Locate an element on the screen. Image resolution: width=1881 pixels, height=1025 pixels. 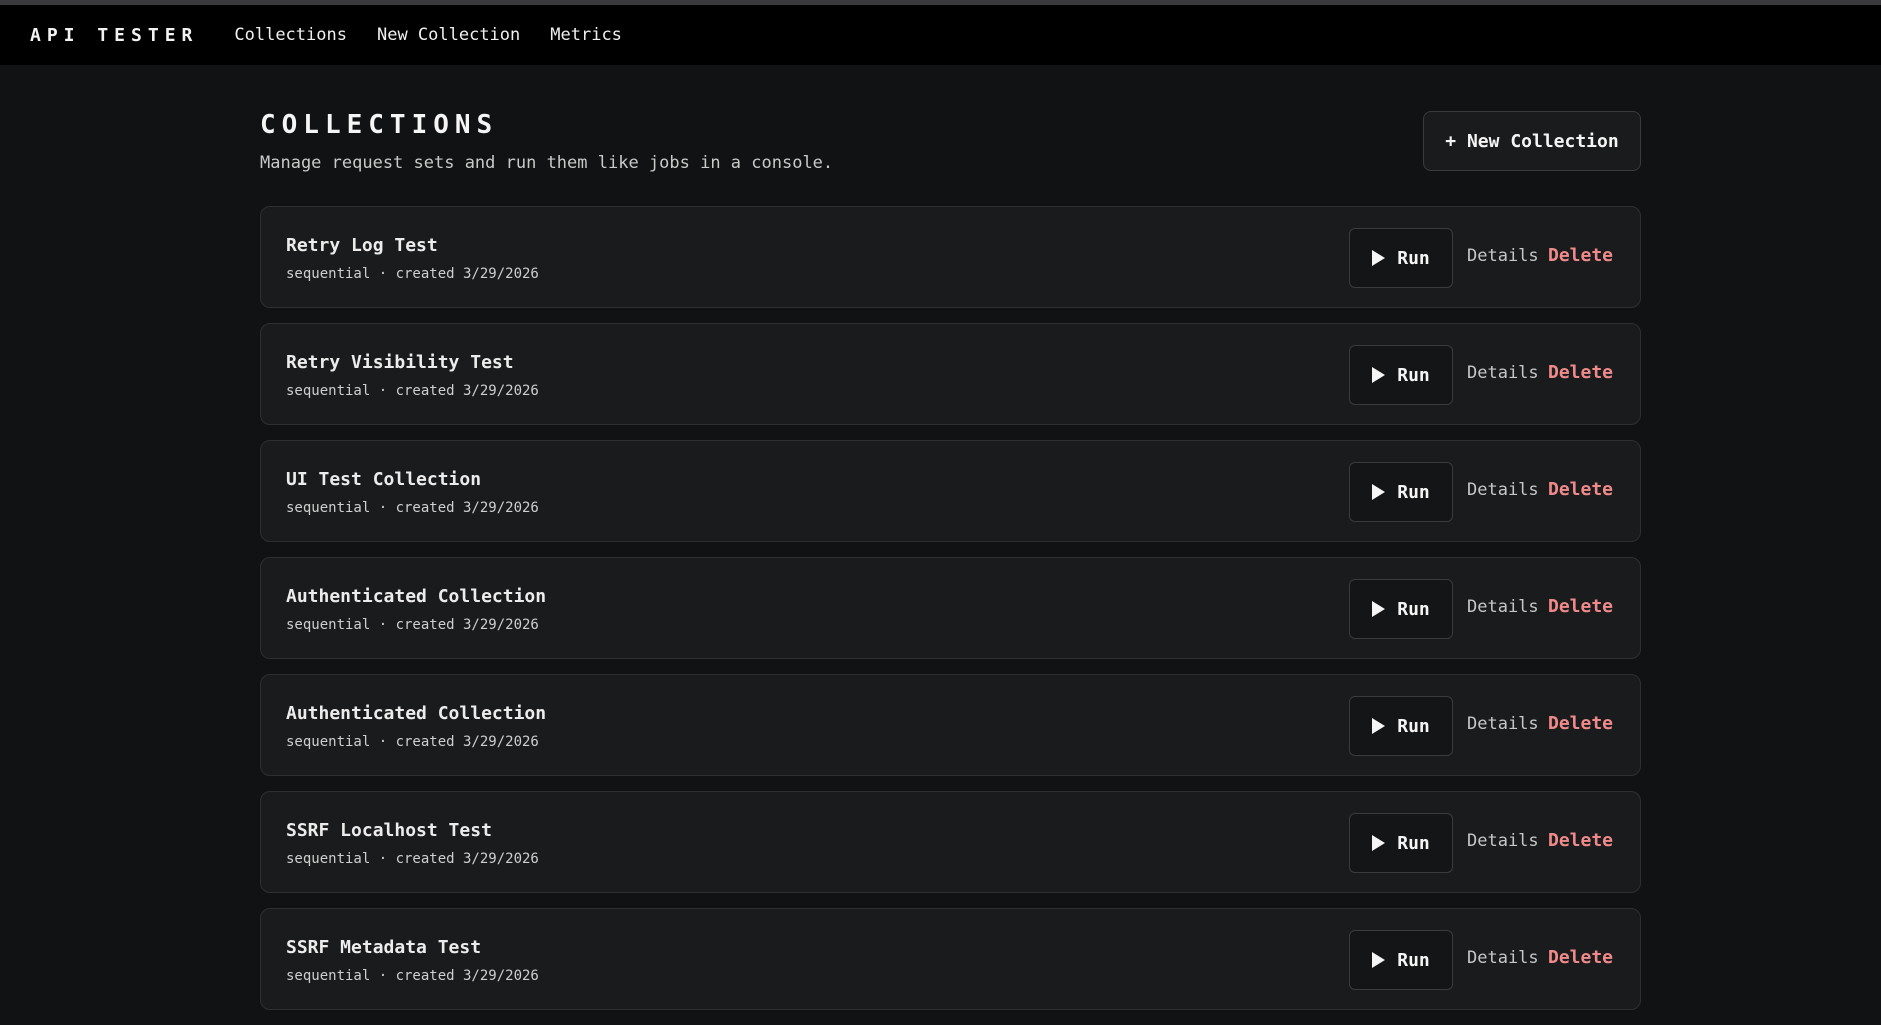
nav-new-collection: New Collection is located at coordinates (448, 35).